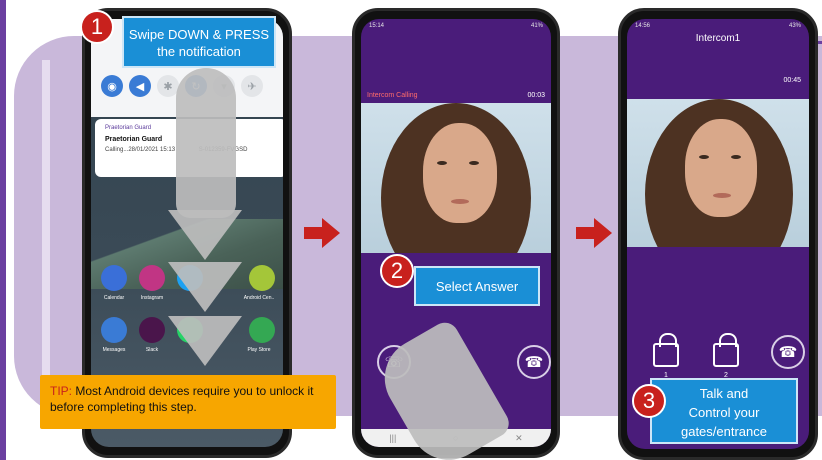 This screenshot has height=460, width=822. I want to click on step2-badge: 2, so click(397, 271).